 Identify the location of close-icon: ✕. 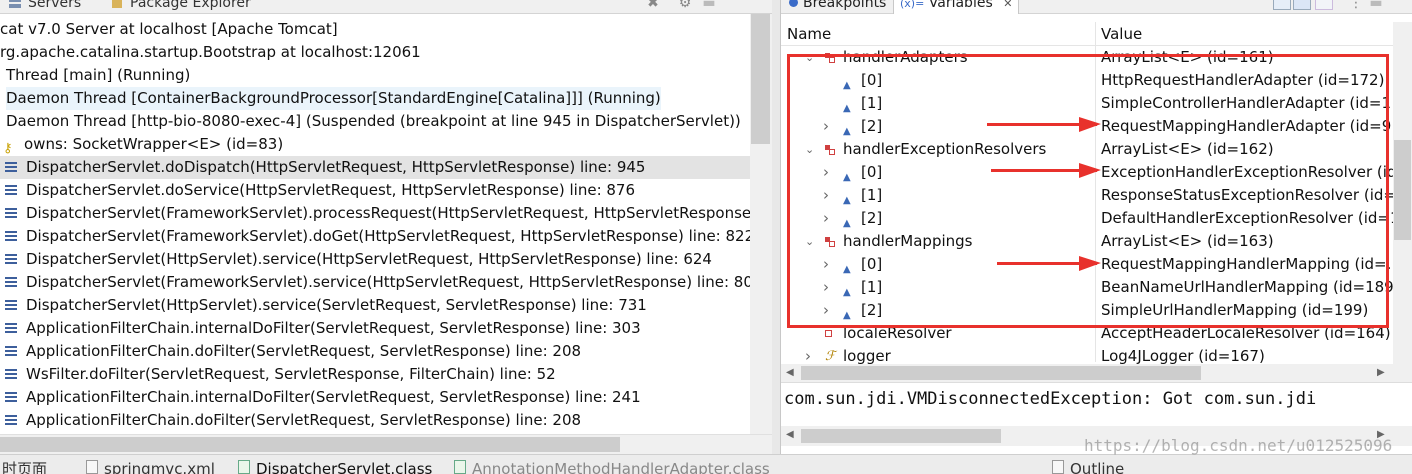
(1007, 5).